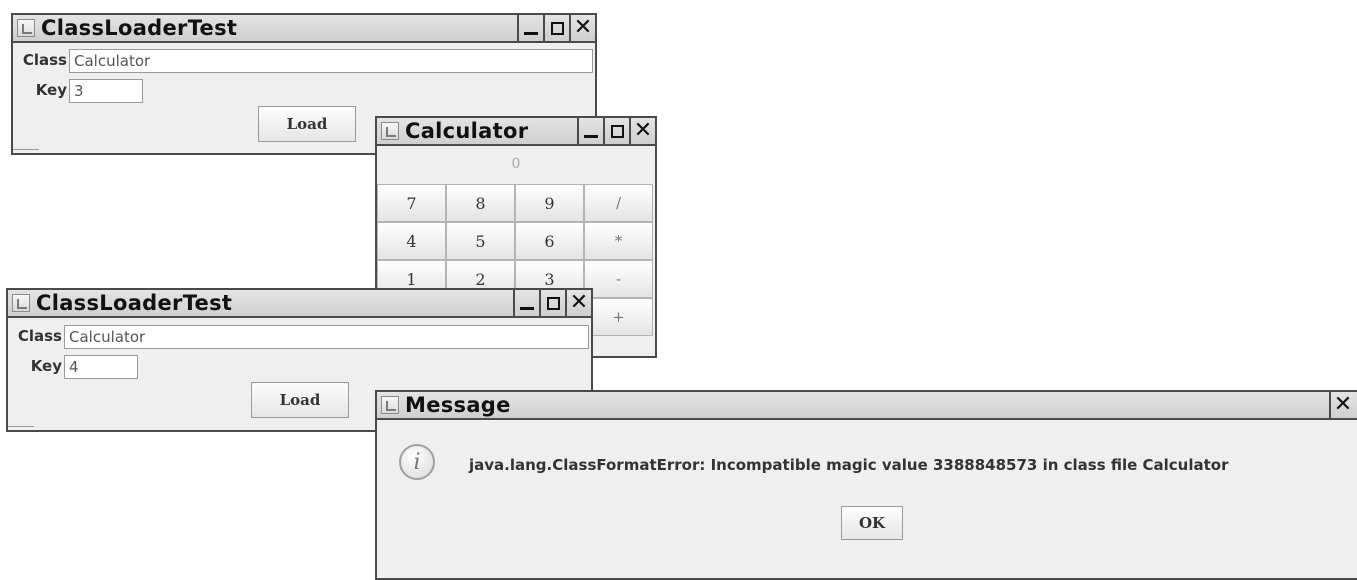 The width and height of the screenshot is (1357, 580). Describe the element at coordinates (618, 317) in the screenshot. I see `add-button: +` at that location.